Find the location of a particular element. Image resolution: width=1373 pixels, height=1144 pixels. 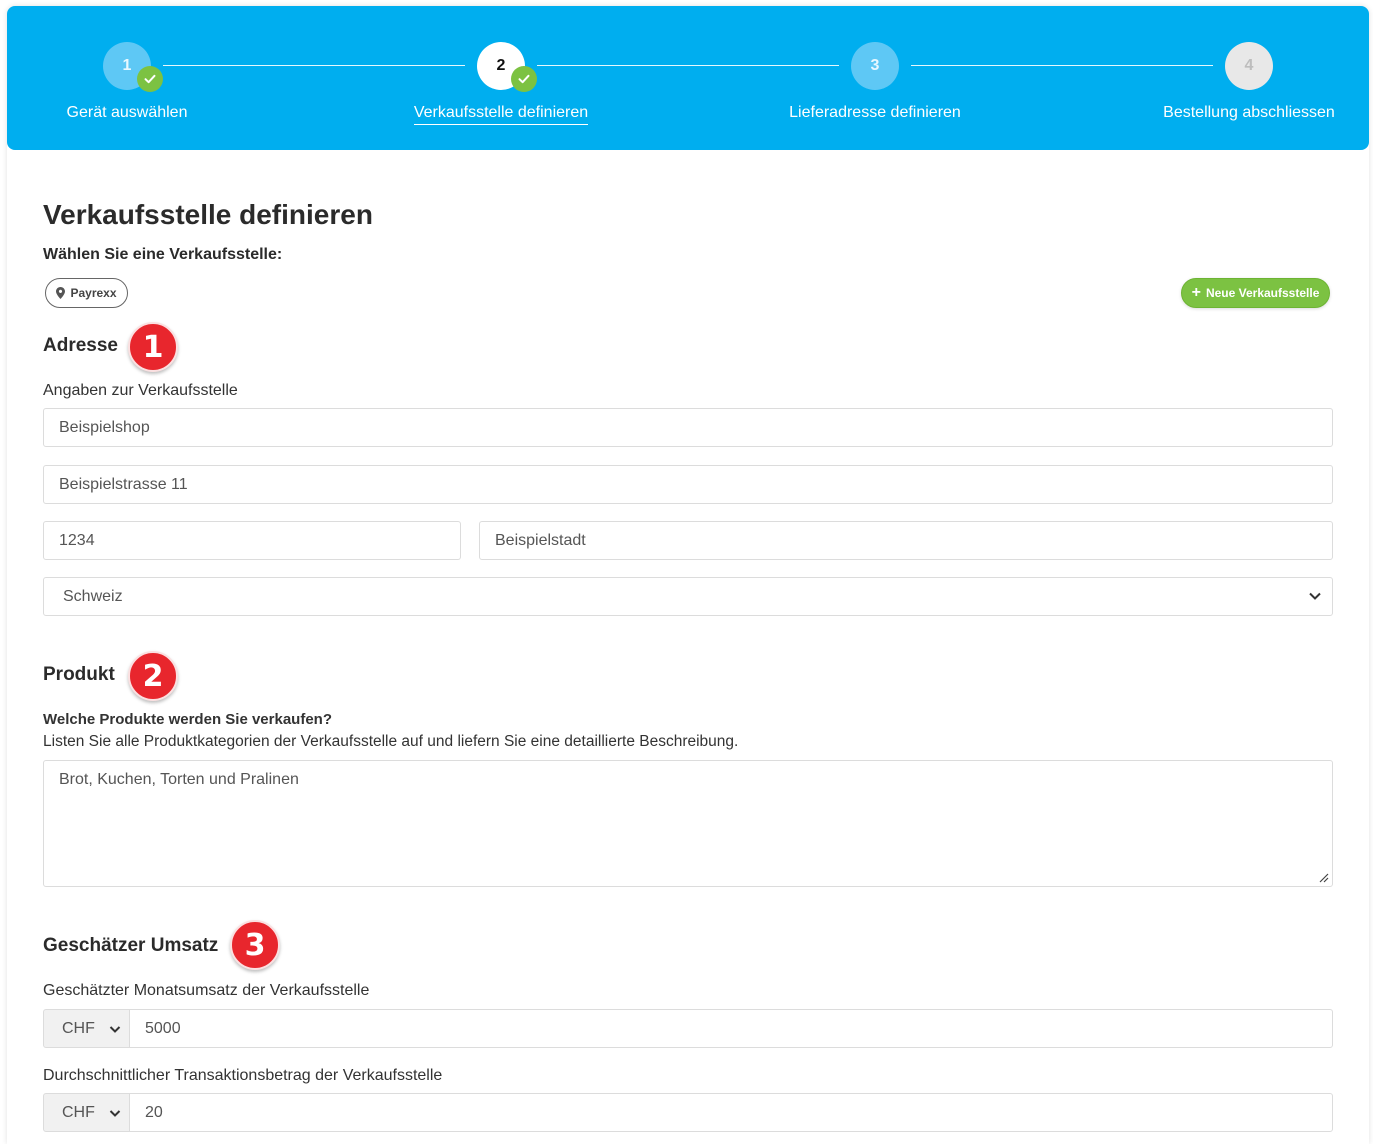

country-value: Schweiz is located at coordinates (93, 596).